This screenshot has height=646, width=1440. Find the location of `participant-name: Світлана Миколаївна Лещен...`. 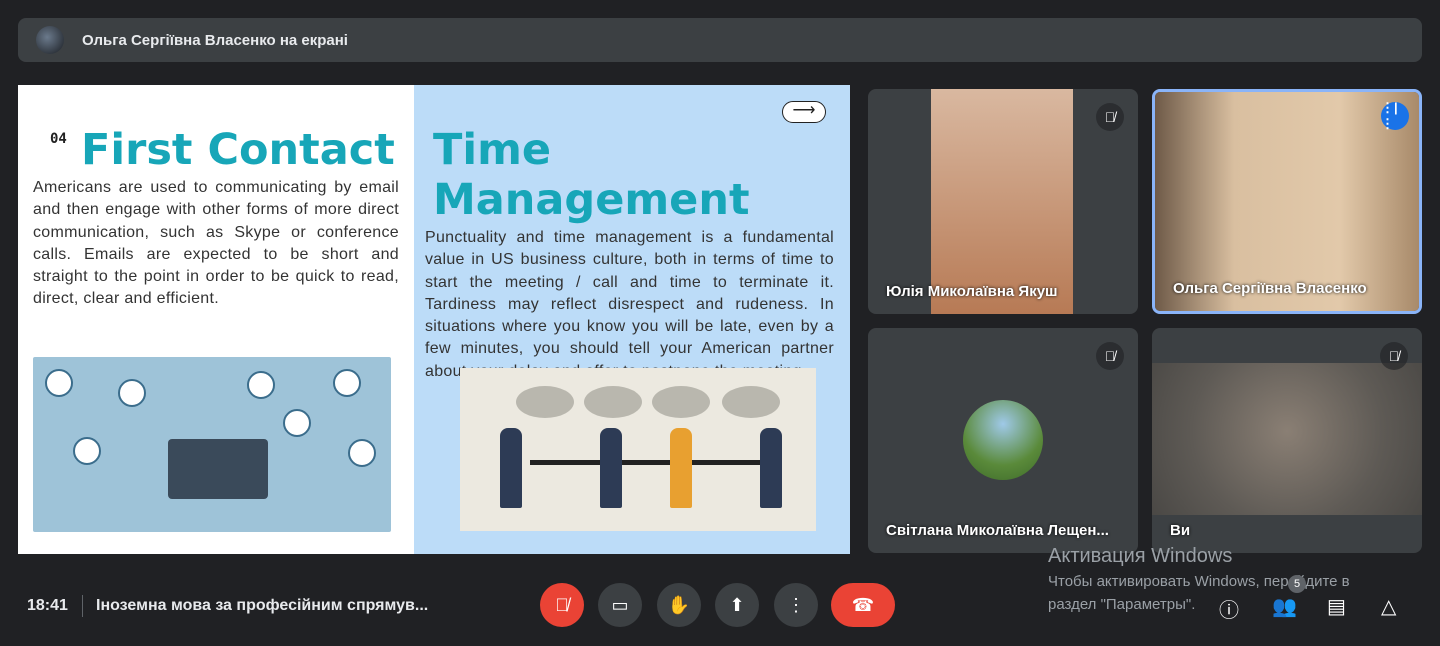

participant-name: Світлана Миколаївна Лещен... is located at coordinates (997, 530).